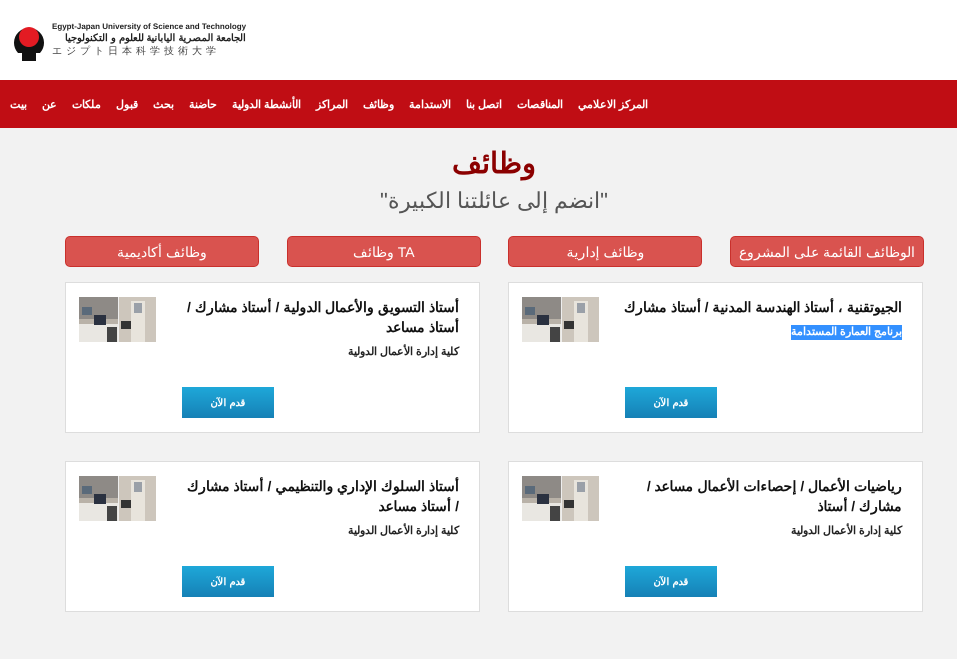 Image resolution: width=957 pixels, height=659 pixels. Describe the element at coordinates (430, 104) in the screenshot. I see `nav-link: الاستدامة` at that location.